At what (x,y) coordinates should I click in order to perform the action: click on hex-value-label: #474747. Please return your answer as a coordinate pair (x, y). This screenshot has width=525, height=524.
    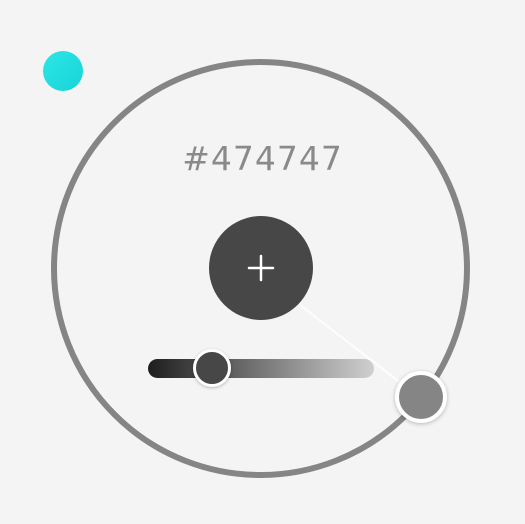
    Looking at the image, I should click on (262, 158).